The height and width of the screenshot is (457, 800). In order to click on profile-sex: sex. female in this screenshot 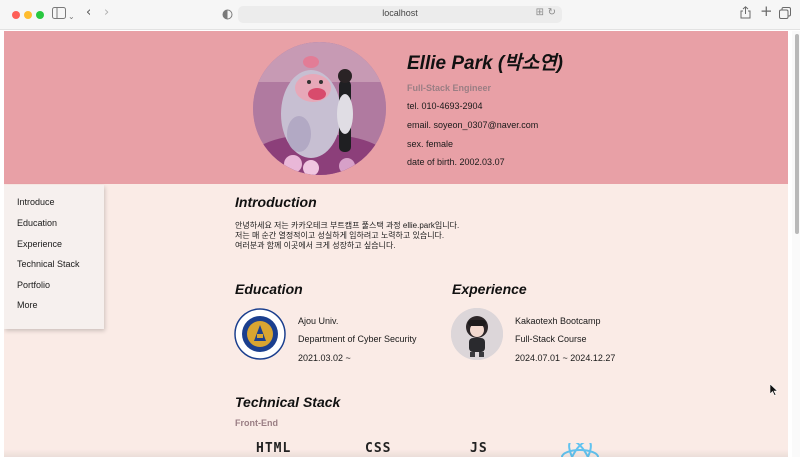, I will do `click(430, 144)`.